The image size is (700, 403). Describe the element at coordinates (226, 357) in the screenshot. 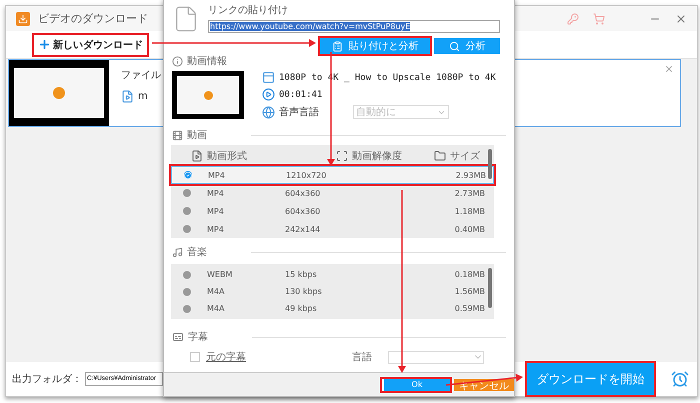

I see `original-subtitles-label: 元の字幕` at that location.